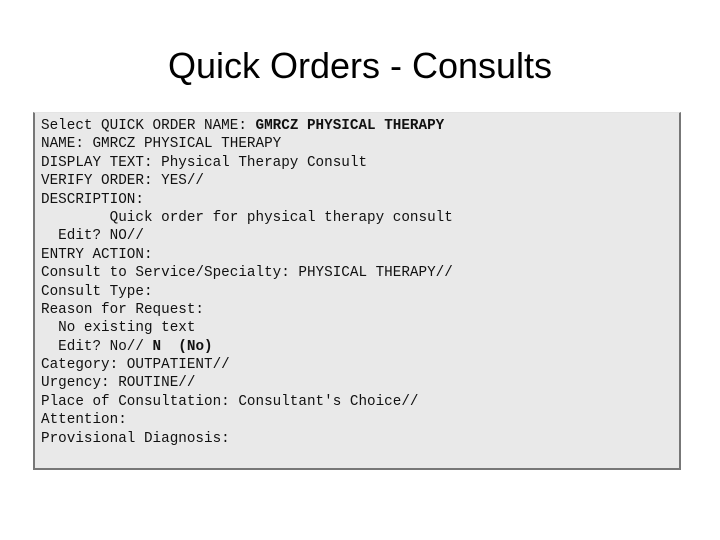  What do you see at coordinates (97, 254) in the screenshot?
I see `terminal-line-text: ENTRY ACTION:` at bounding box center [97, 254].